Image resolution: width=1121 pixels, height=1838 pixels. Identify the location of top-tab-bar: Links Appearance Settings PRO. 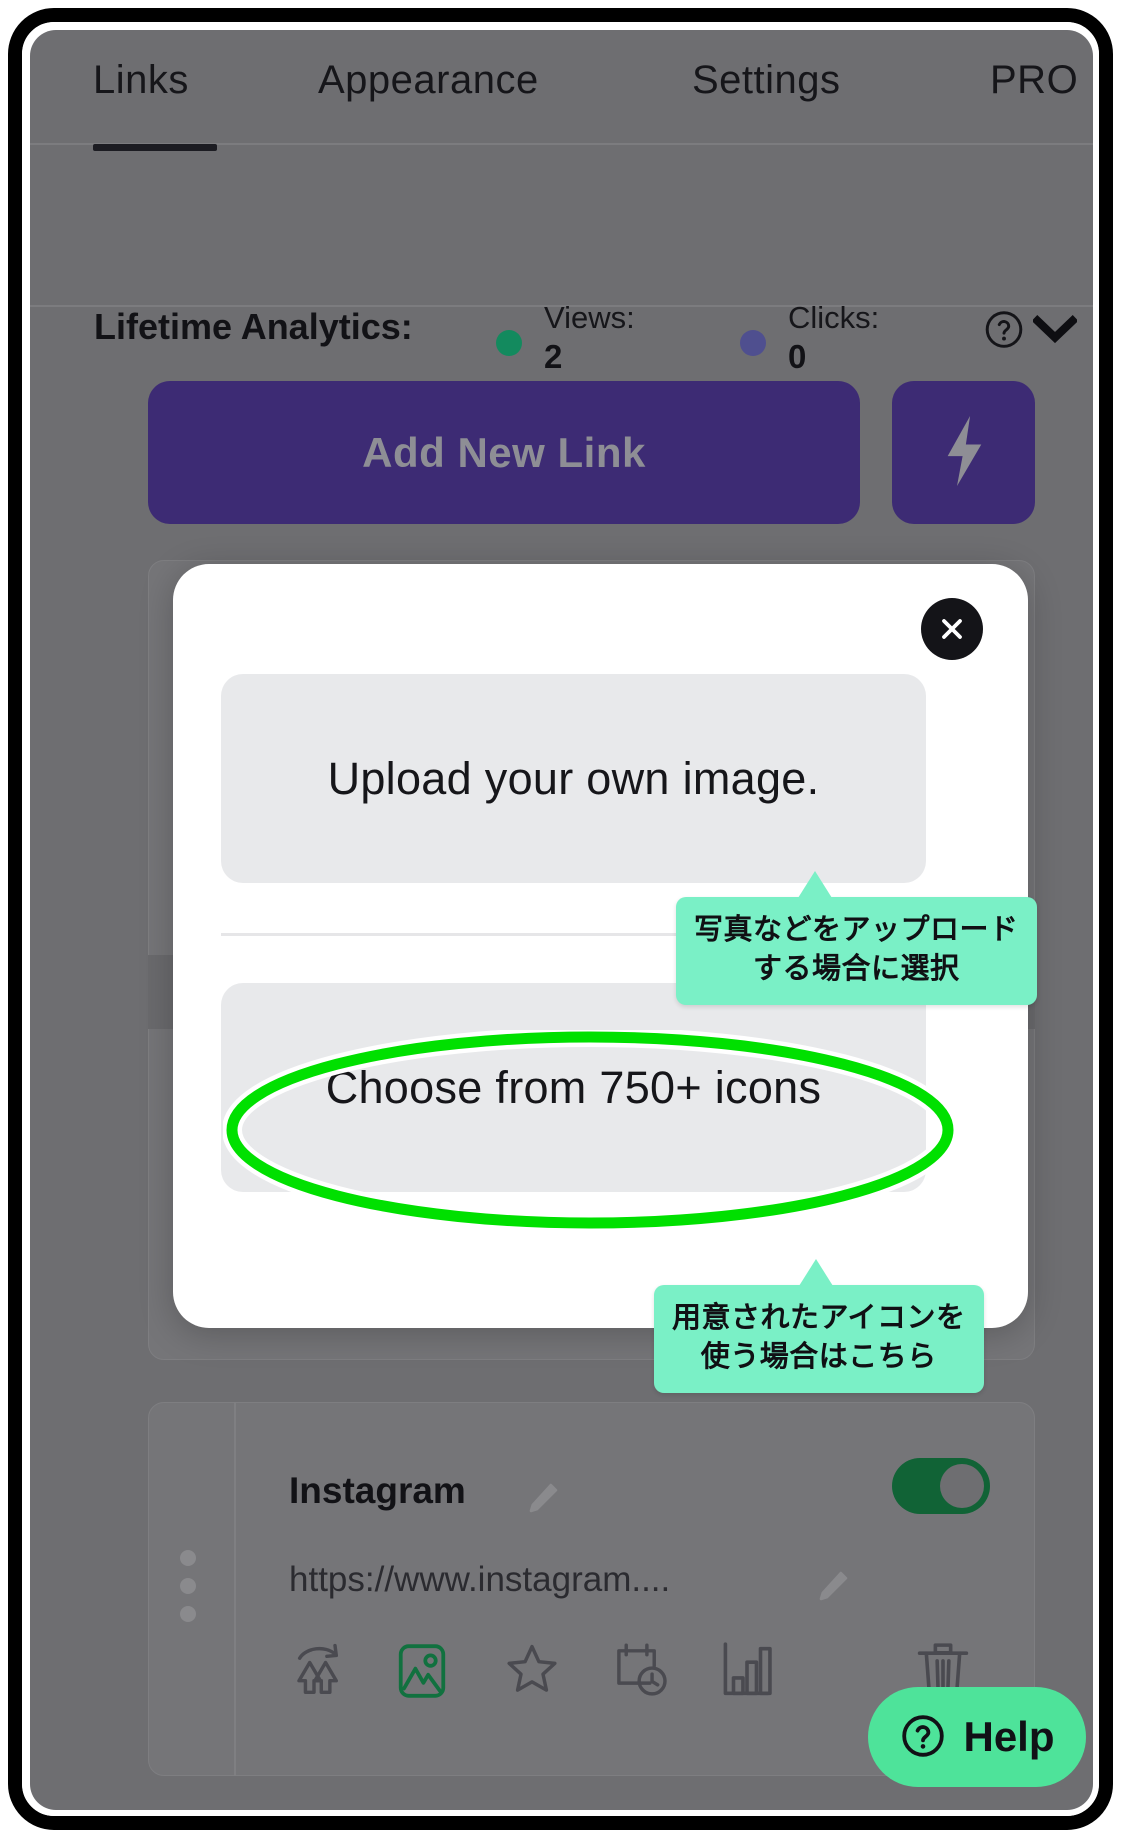
(561, 90).